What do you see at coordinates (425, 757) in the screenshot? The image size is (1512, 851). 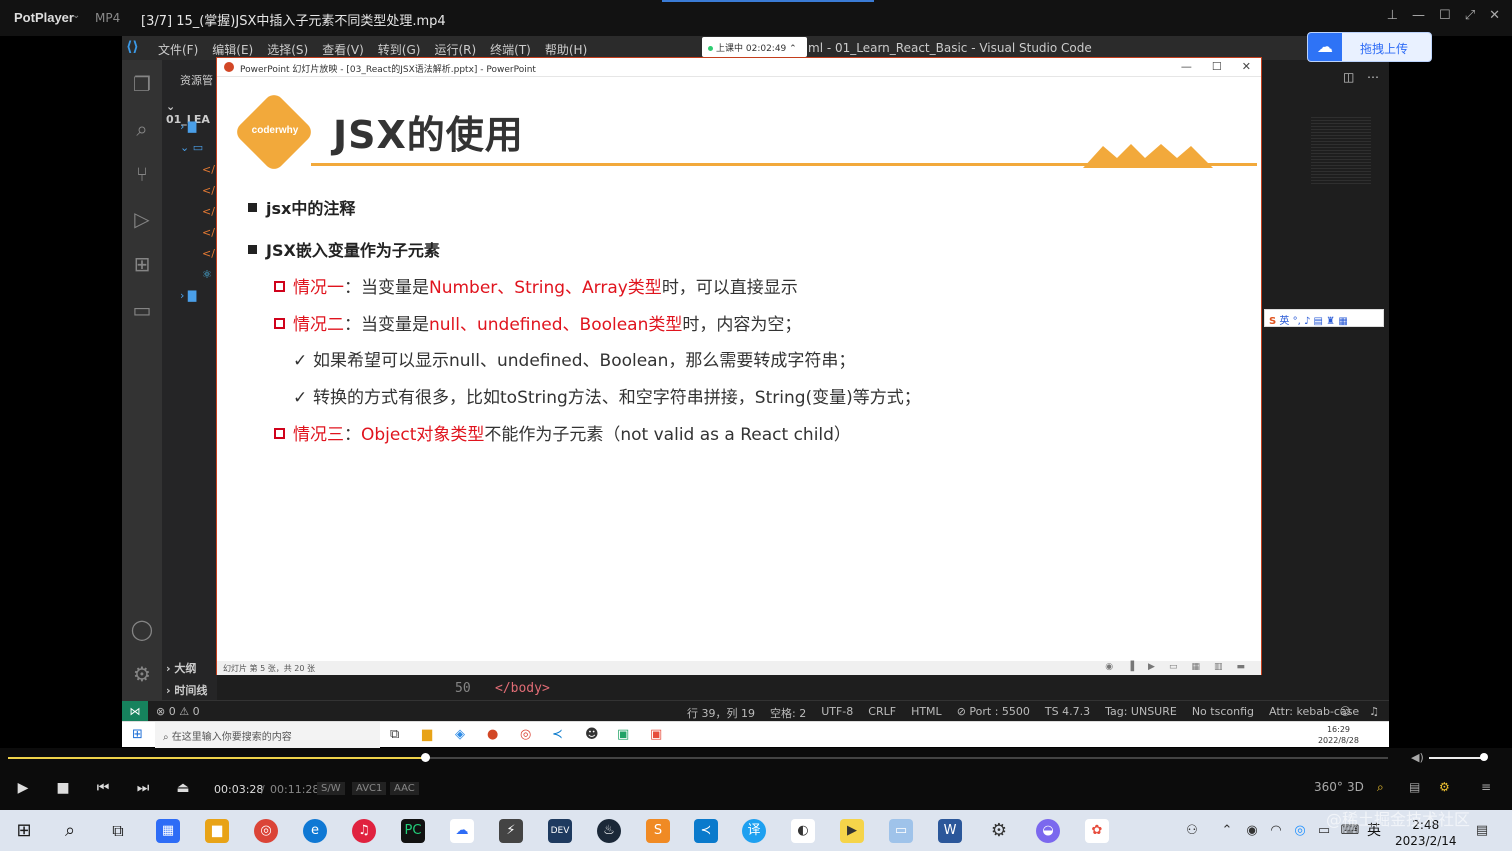 I see `seek-handle` at bounding box center [425, 757].